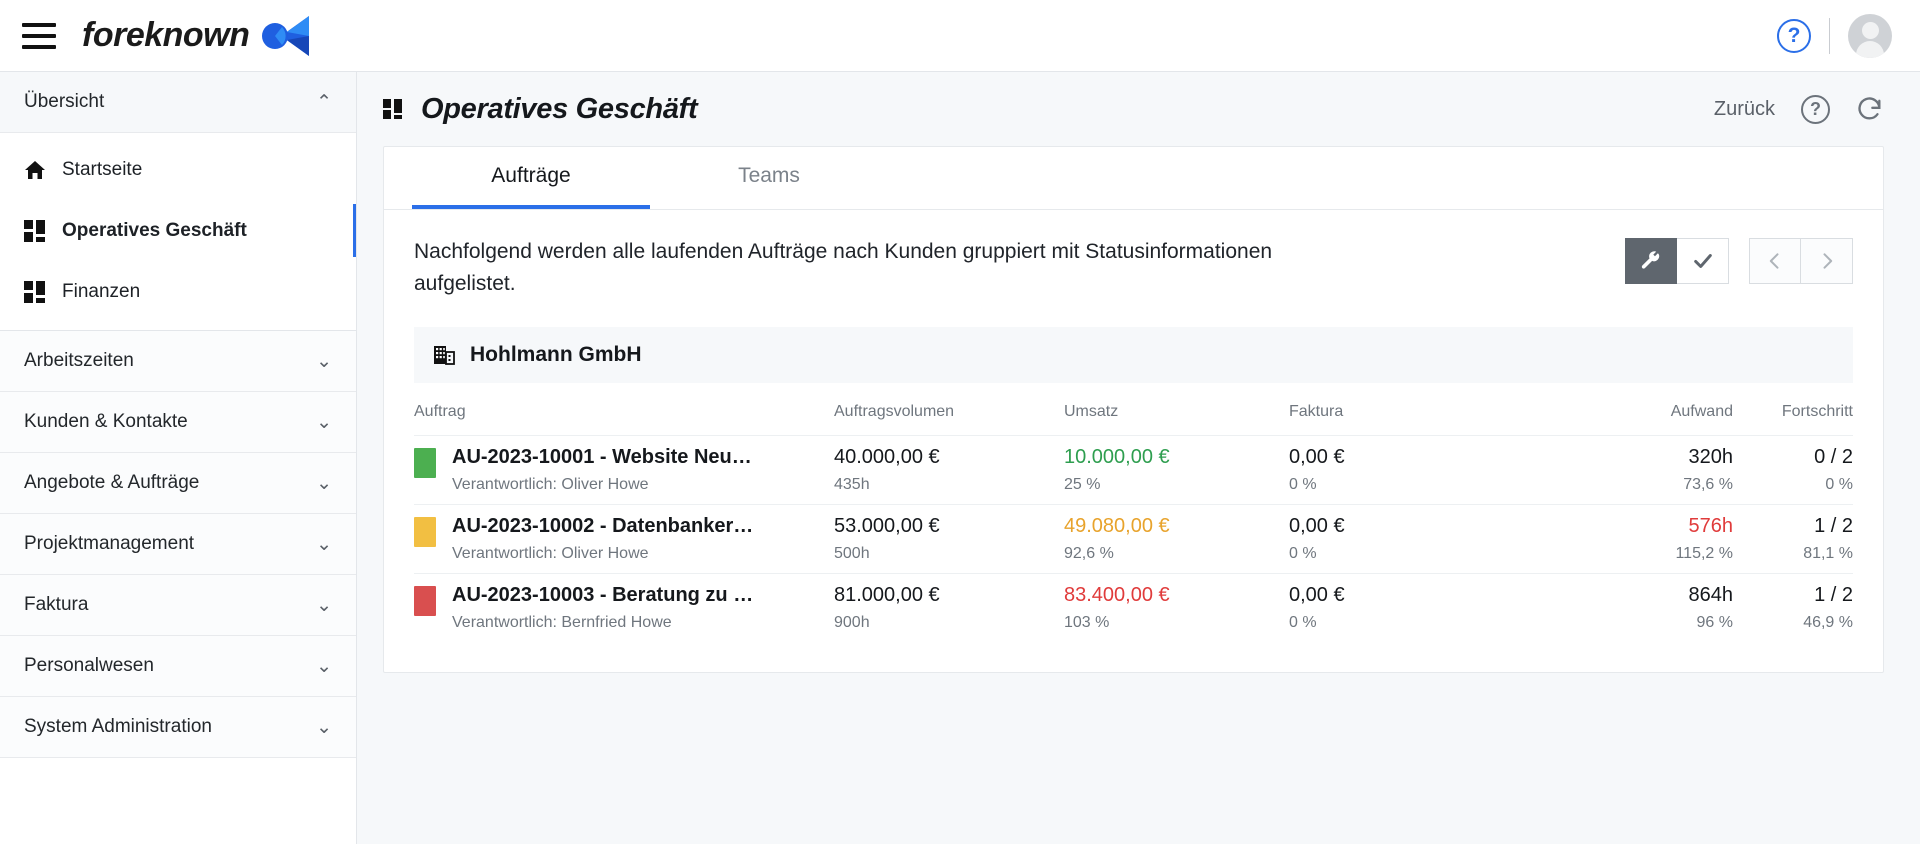 This screenshot has height=844, width=1920. What do you see at coordinates (440, 411) in the screenshot?
I see `column-header-auftrag: Auftrag` at bounding box center [440, 411].